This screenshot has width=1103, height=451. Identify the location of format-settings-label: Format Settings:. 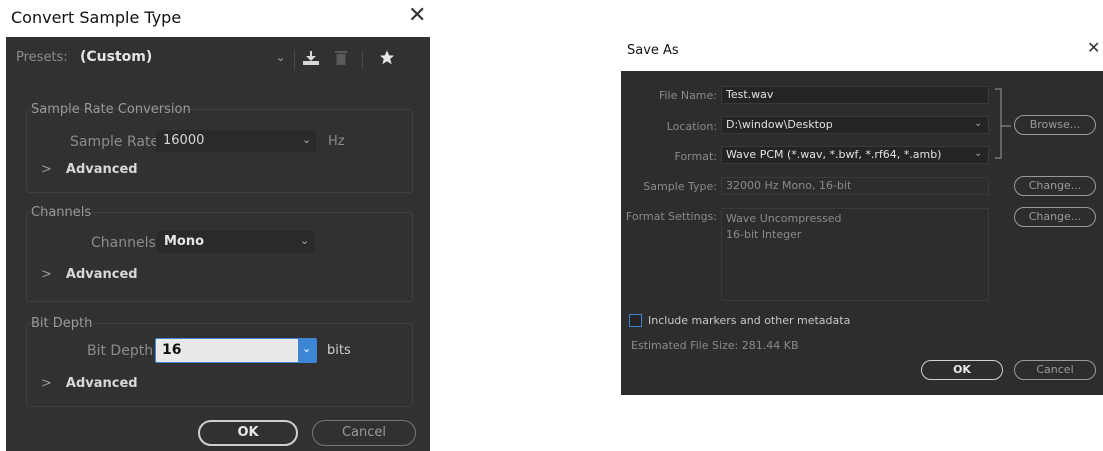
(671, 216).